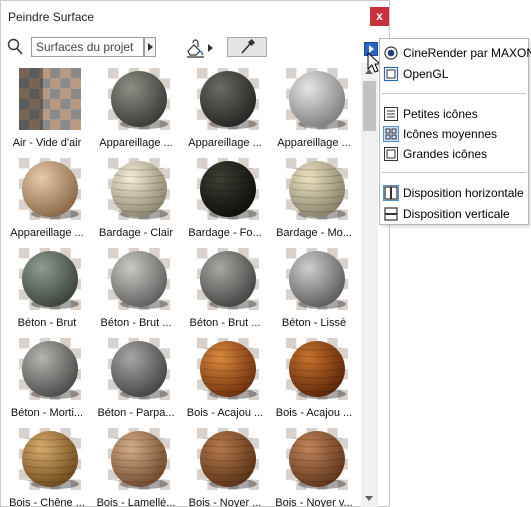 This screenshot has height=507, width=531. I want to click on vertical-scrollbar, so click(369, 285).